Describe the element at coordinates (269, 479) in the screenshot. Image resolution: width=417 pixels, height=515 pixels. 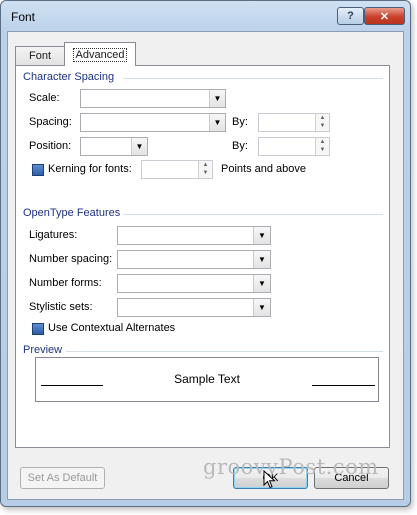
I see `mouse-cursor-icon` at that location.